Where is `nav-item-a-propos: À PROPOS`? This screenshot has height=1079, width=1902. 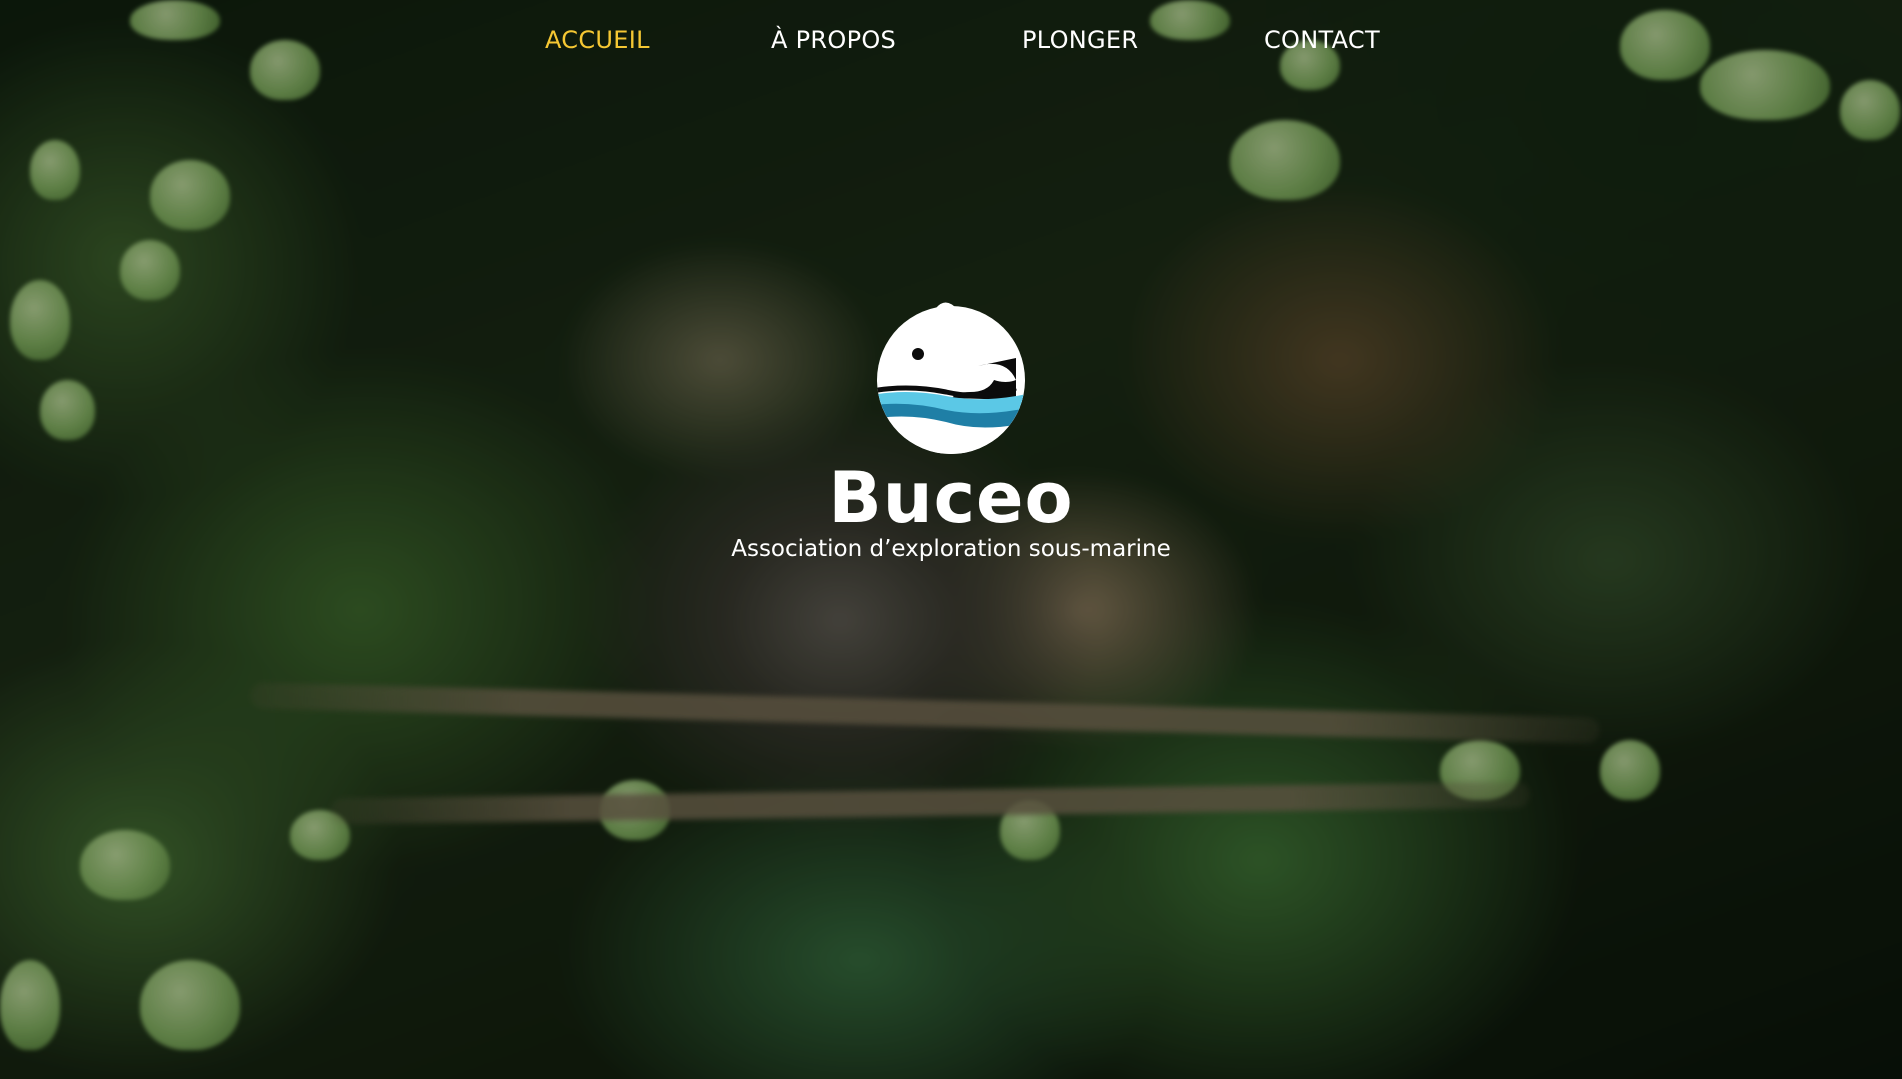 nav-item-a-propos: À PROPOS is located at coordinates (833, 40).